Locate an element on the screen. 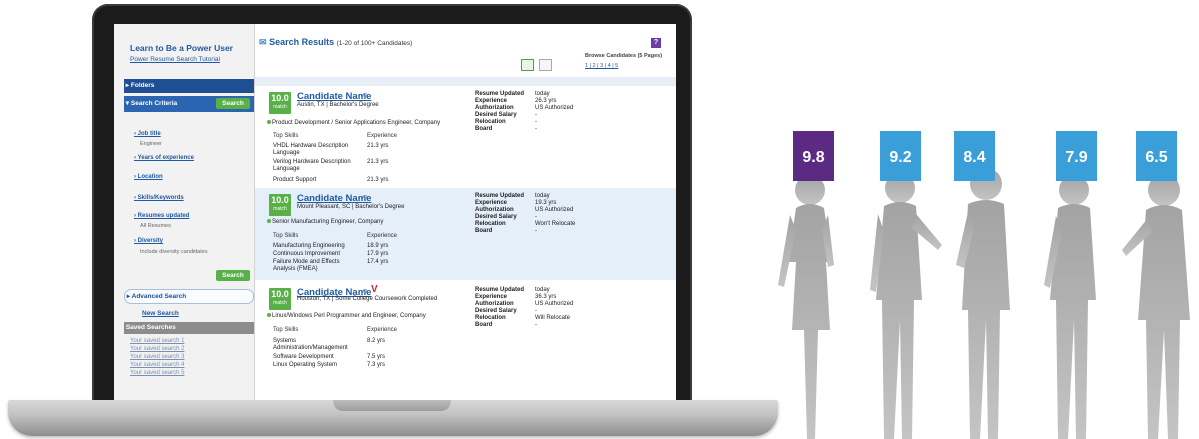 The width and height of the screenshot is (1199, 439). results-count: (1-20 of 100+ Candidates) is located at coordinates (374, 43).